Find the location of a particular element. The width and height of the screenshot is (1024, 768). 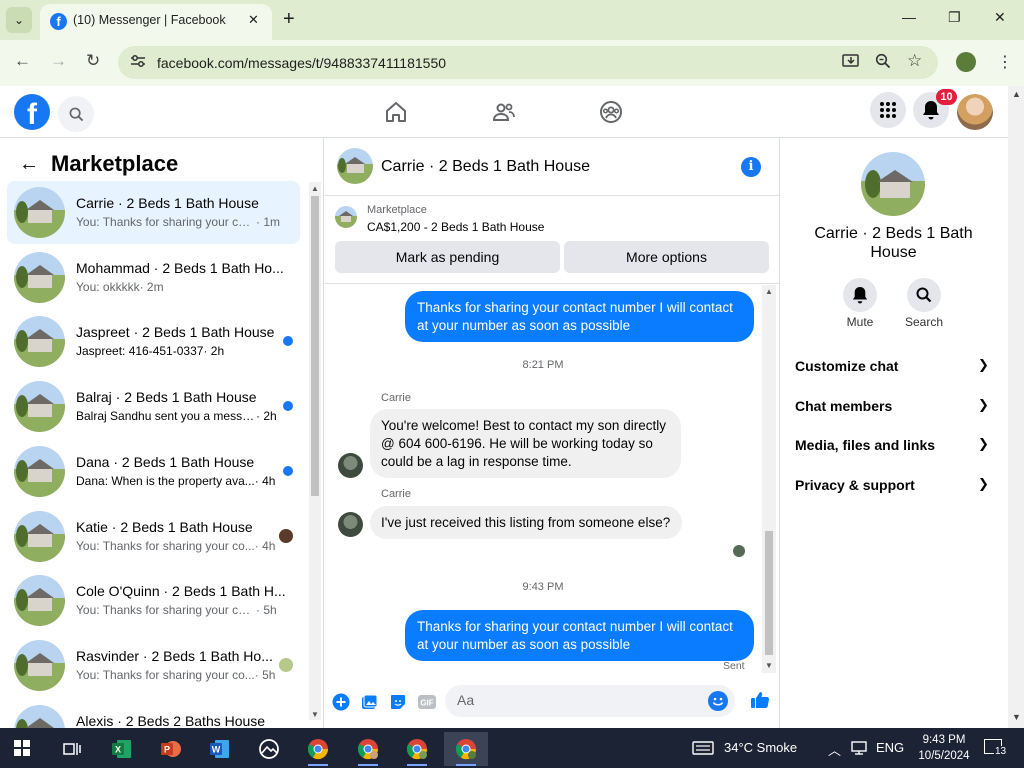

listing-thumbnail is located at coordinates (346, 217).